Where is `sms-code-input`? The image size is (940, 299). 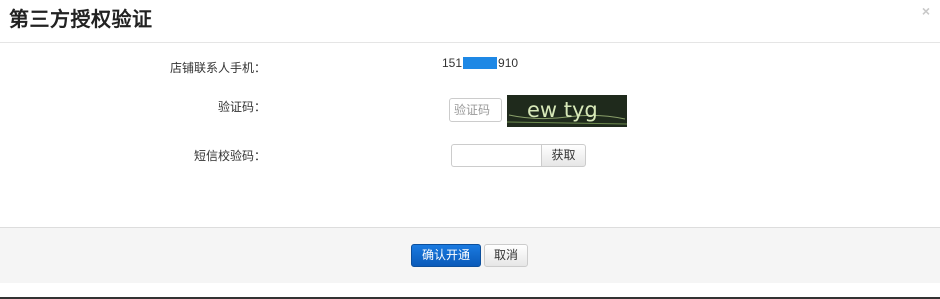
sms-code-input is located at coordinates (496, 155).